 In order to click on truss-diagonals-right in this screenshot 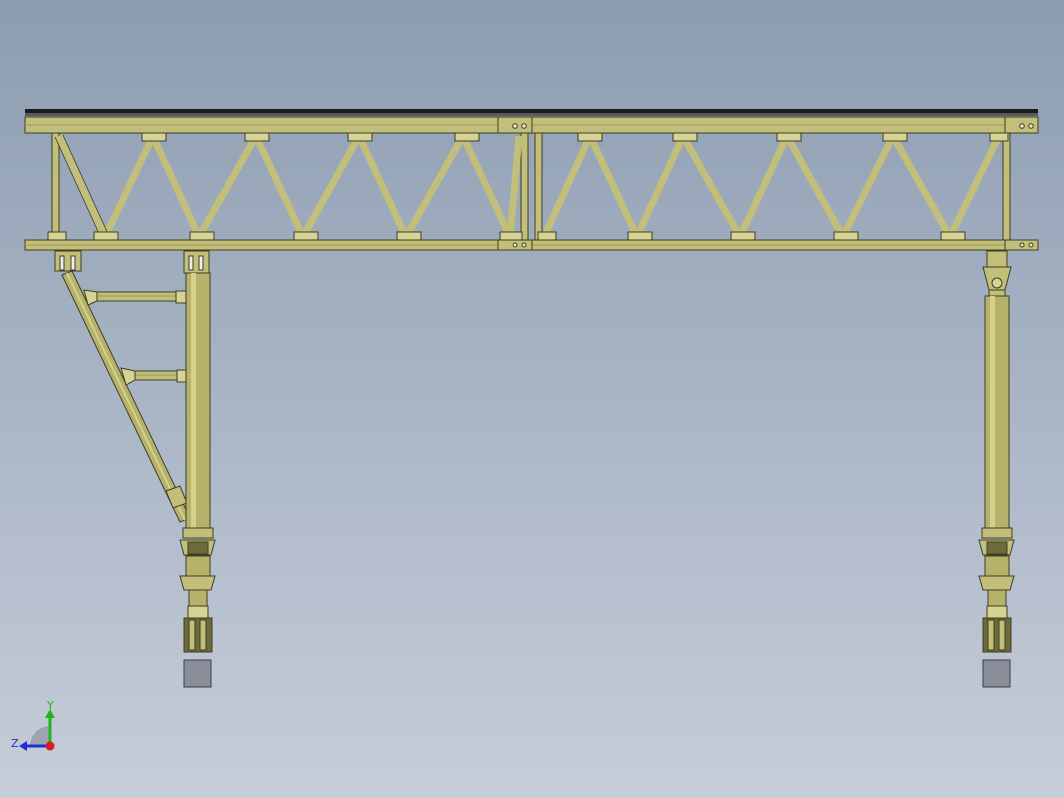, I will do `click(771, 186)`.